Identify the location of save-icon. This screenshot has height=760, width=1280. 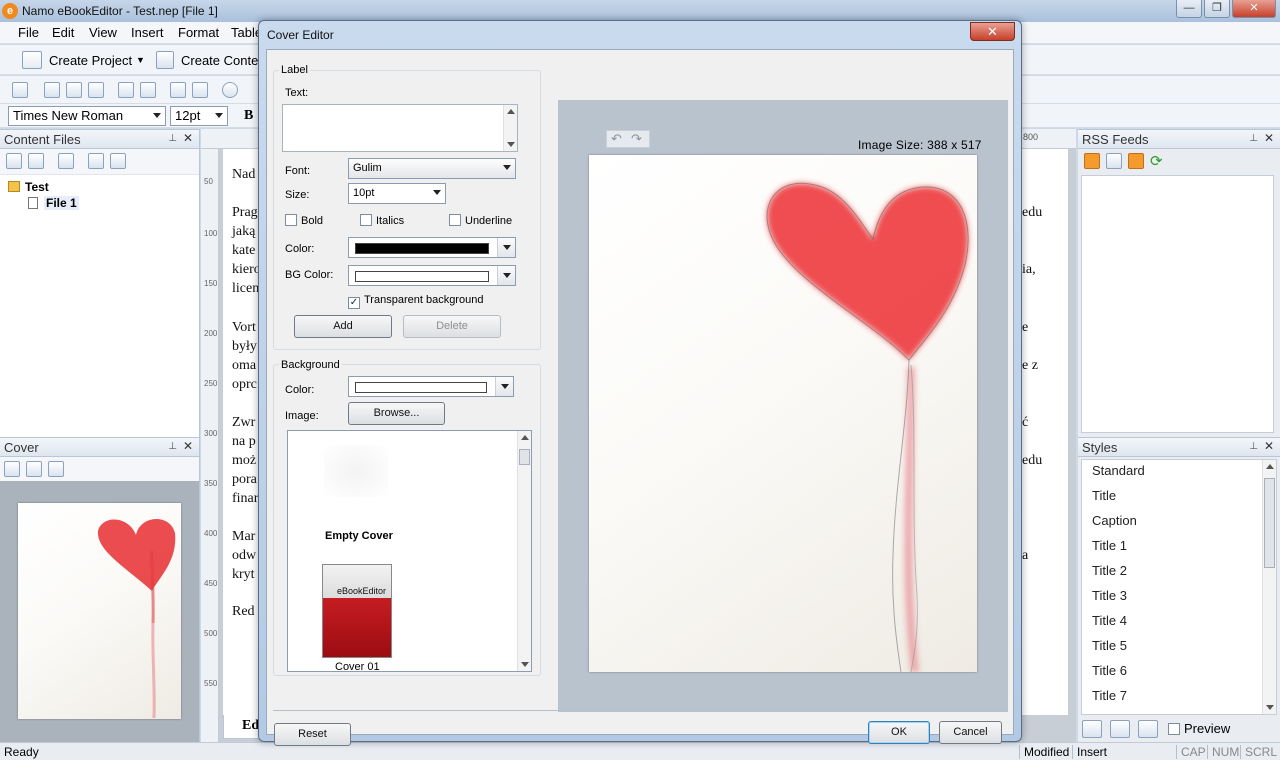
(20, 90).